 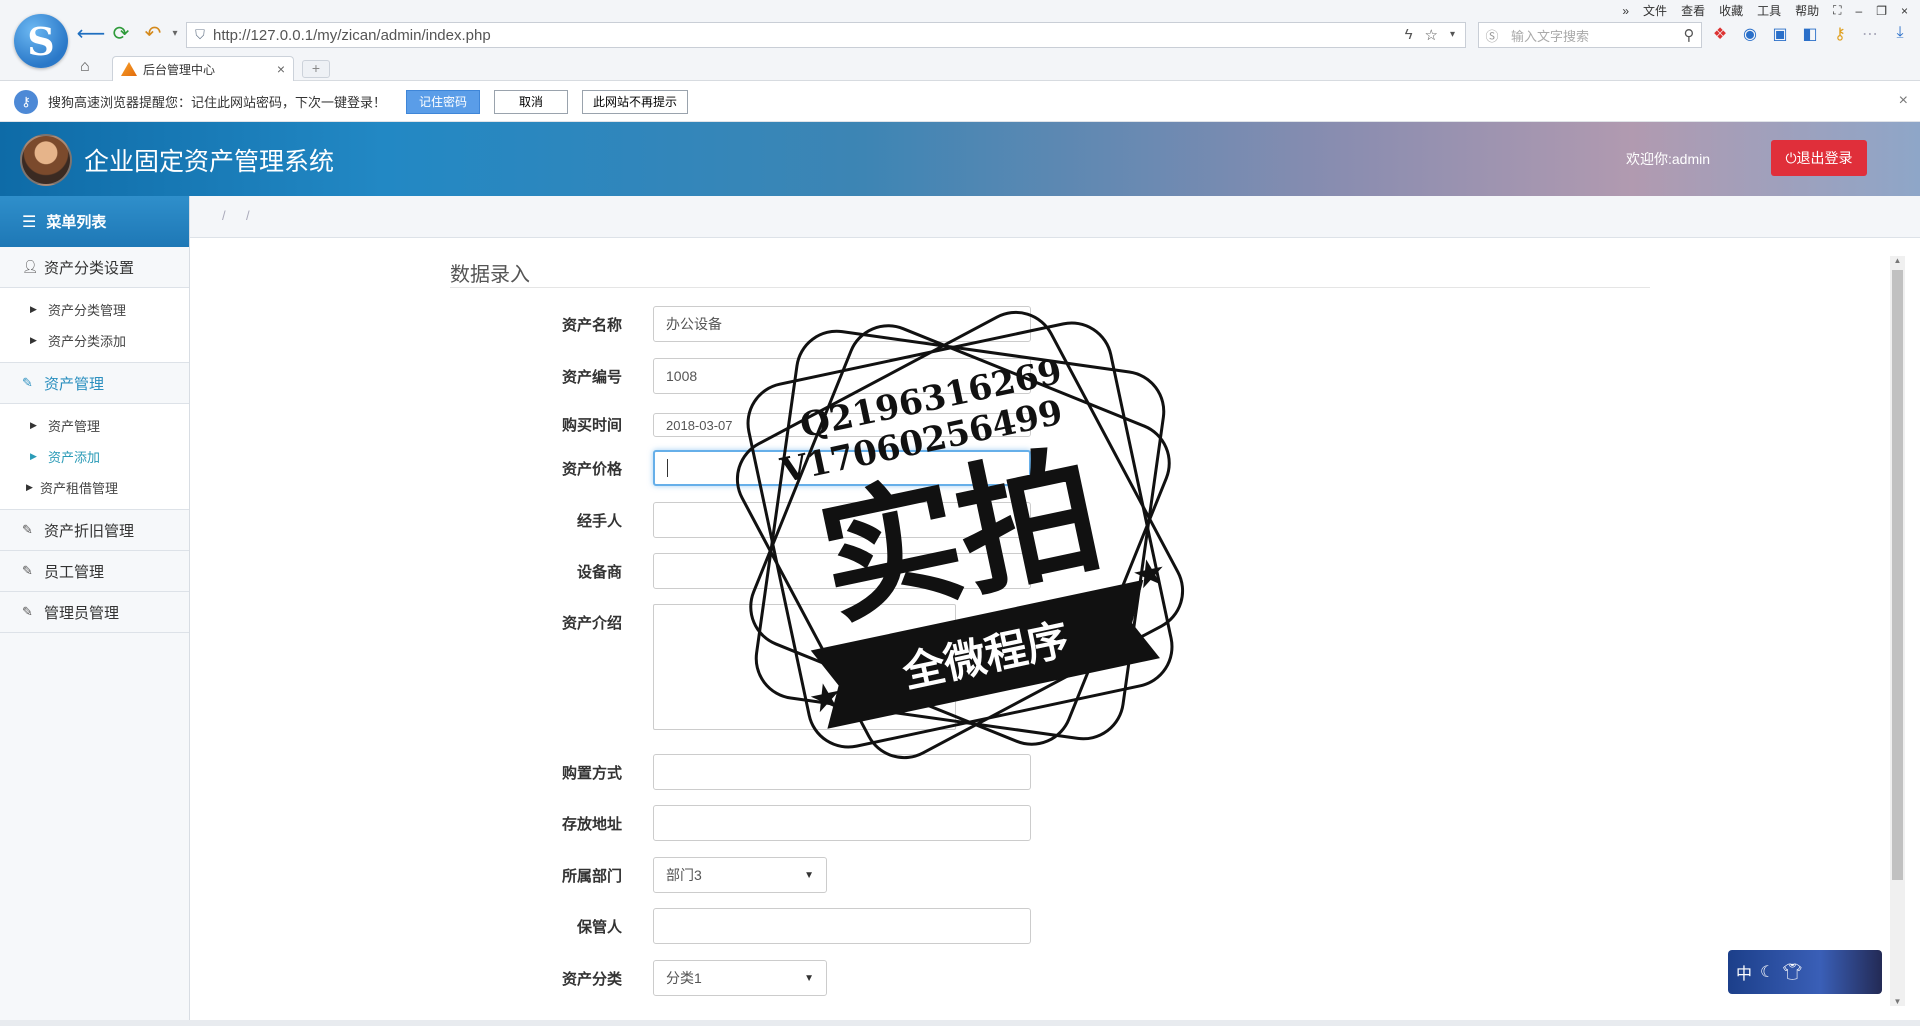 I want to click on skin-icon: ⛶, so click(x=1837, y=10).